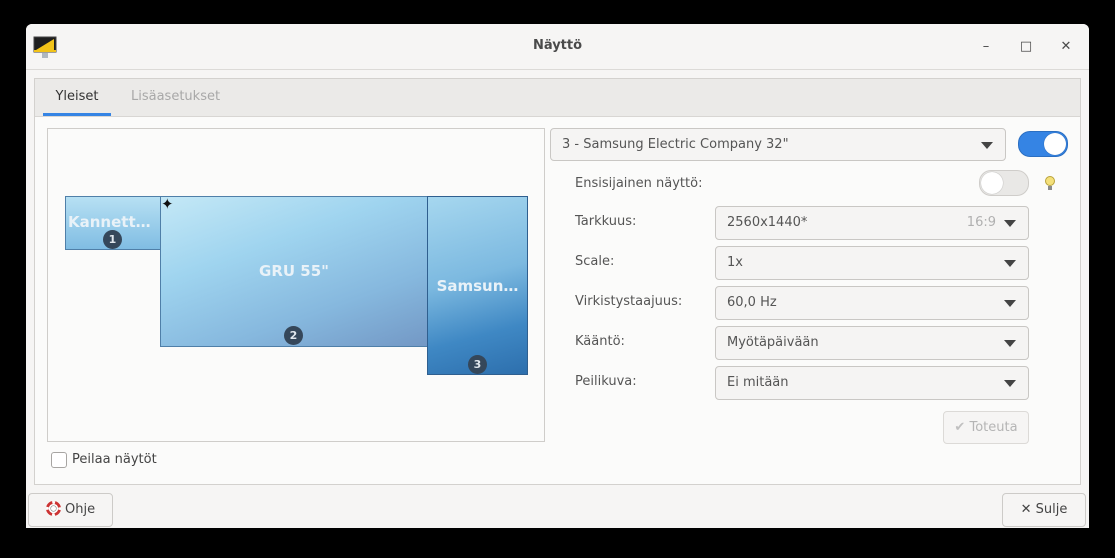 The width and height of the screenshot is (1115, 558). Describe the element at coordinates (114, 459) in the screenshot. I see `mirror-displays-label: Peilaa näytöt` at that location.